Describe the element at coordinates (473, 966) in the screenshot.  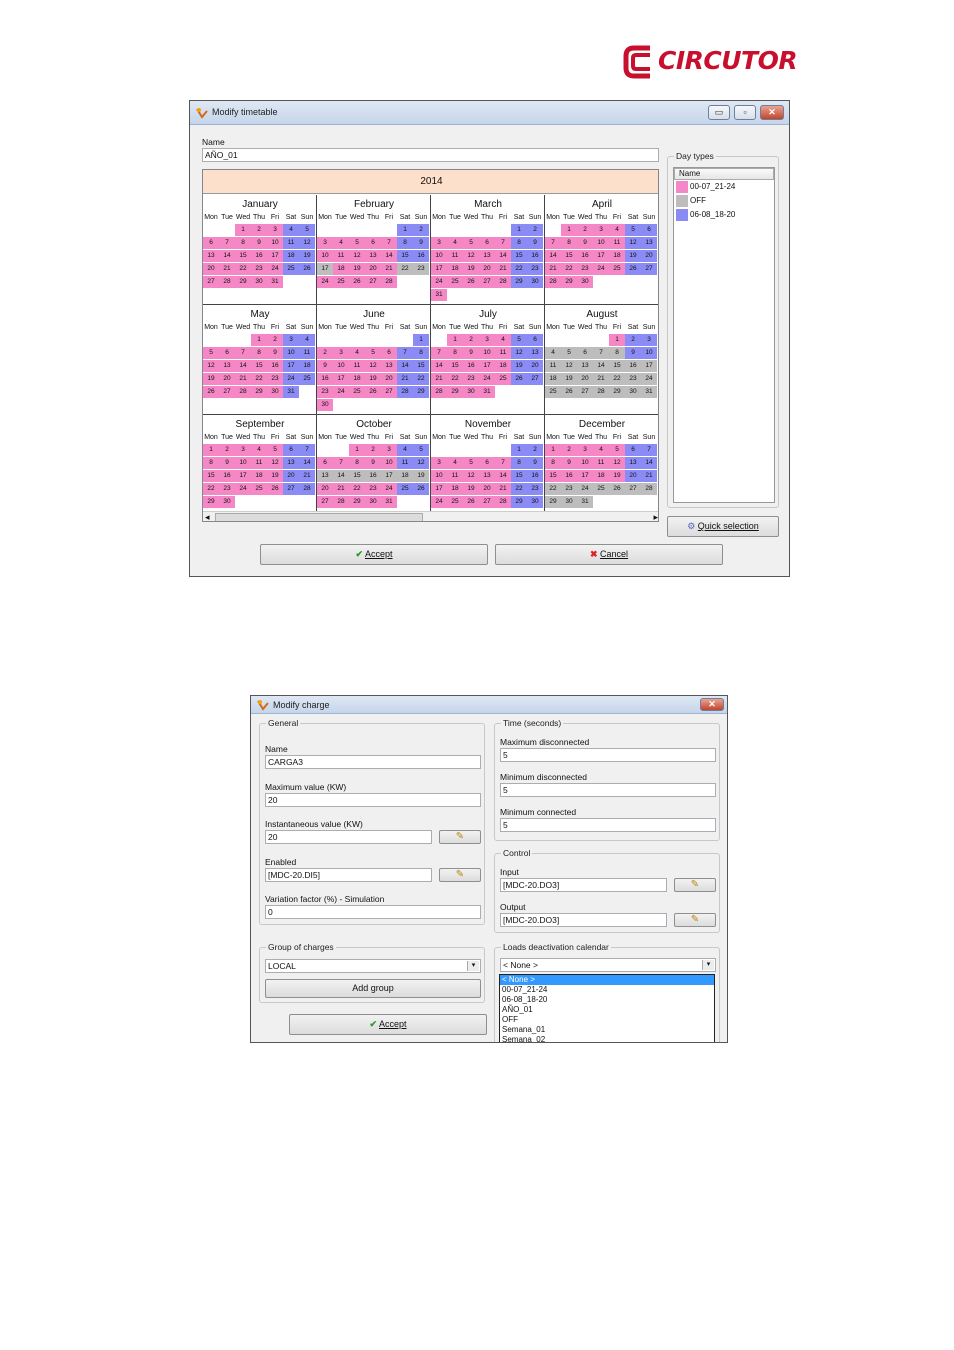
I see `chevron-down-icon: ▾` at that location.